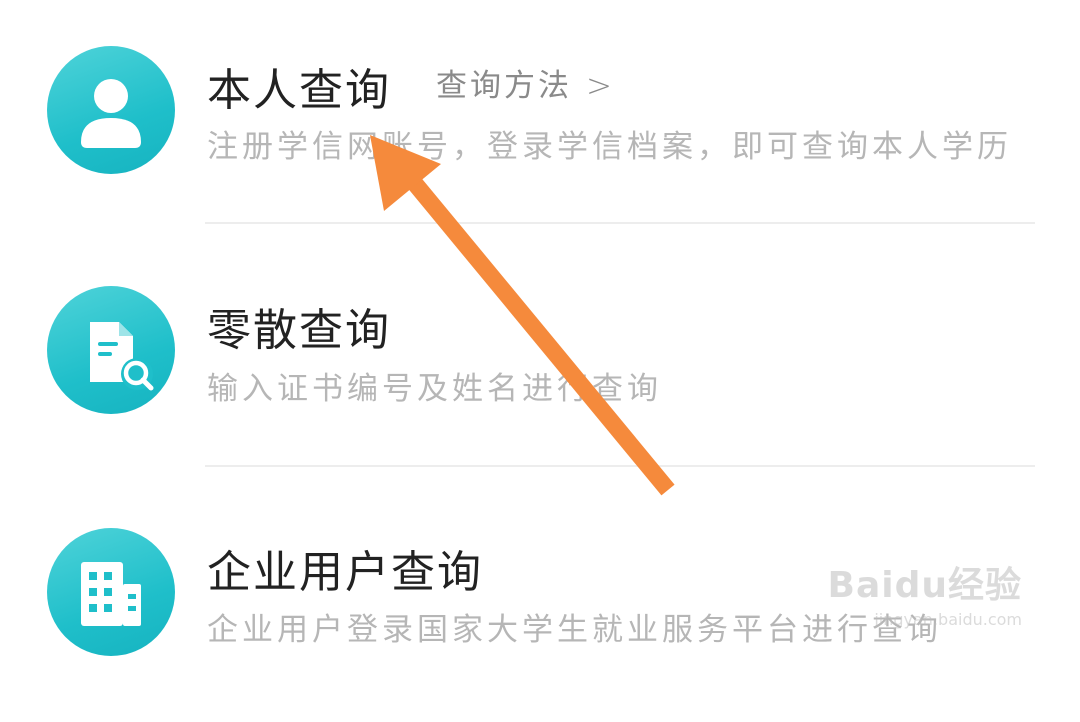  Describe the element at coordinates (434, 389) in the screenshot. I see `option-description: 输入证书编号及姓名进行查询` at that location.